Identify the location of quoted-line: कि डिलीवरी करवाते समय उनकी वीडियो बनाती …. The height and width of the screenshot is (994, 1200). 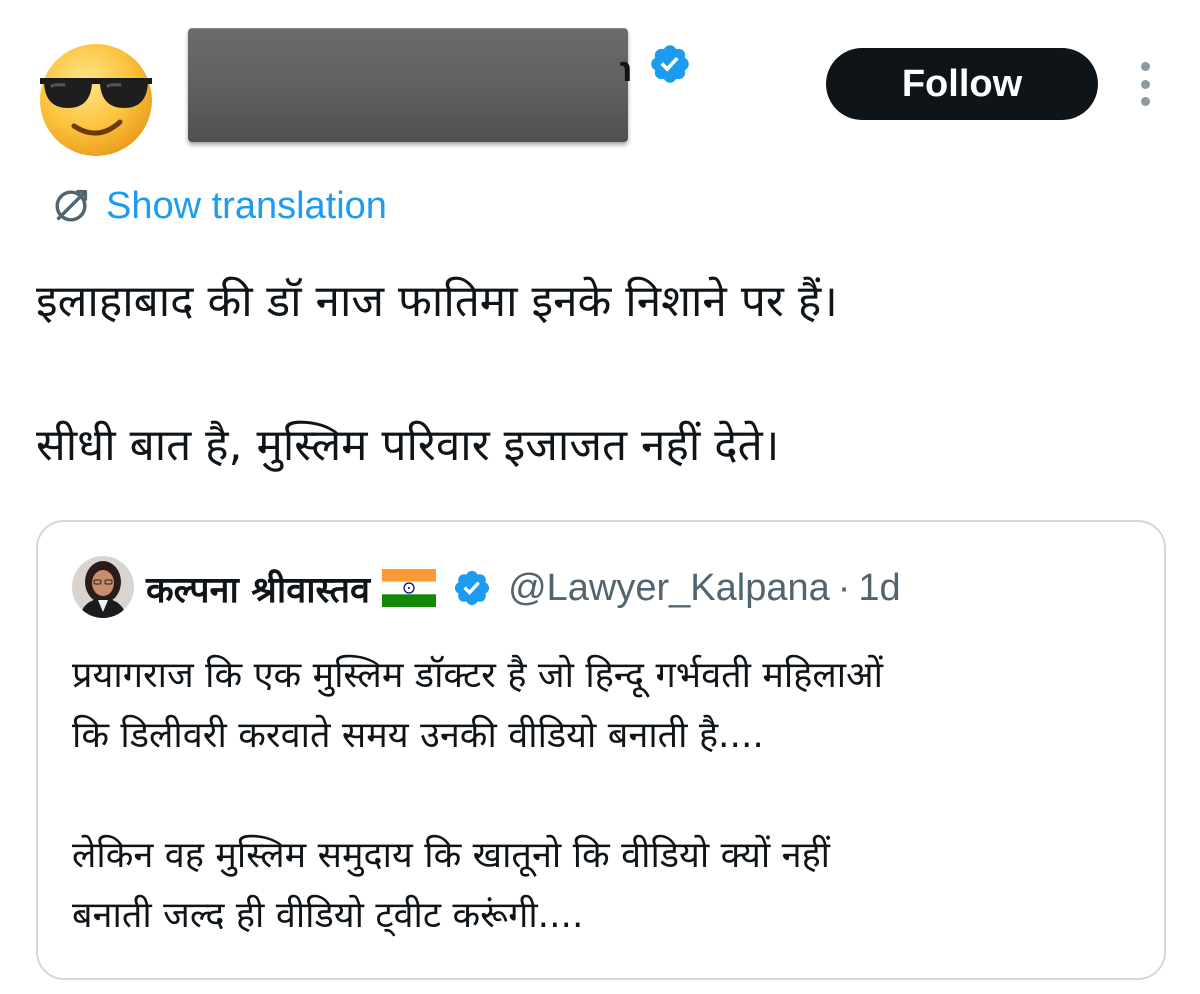
(418, 735).